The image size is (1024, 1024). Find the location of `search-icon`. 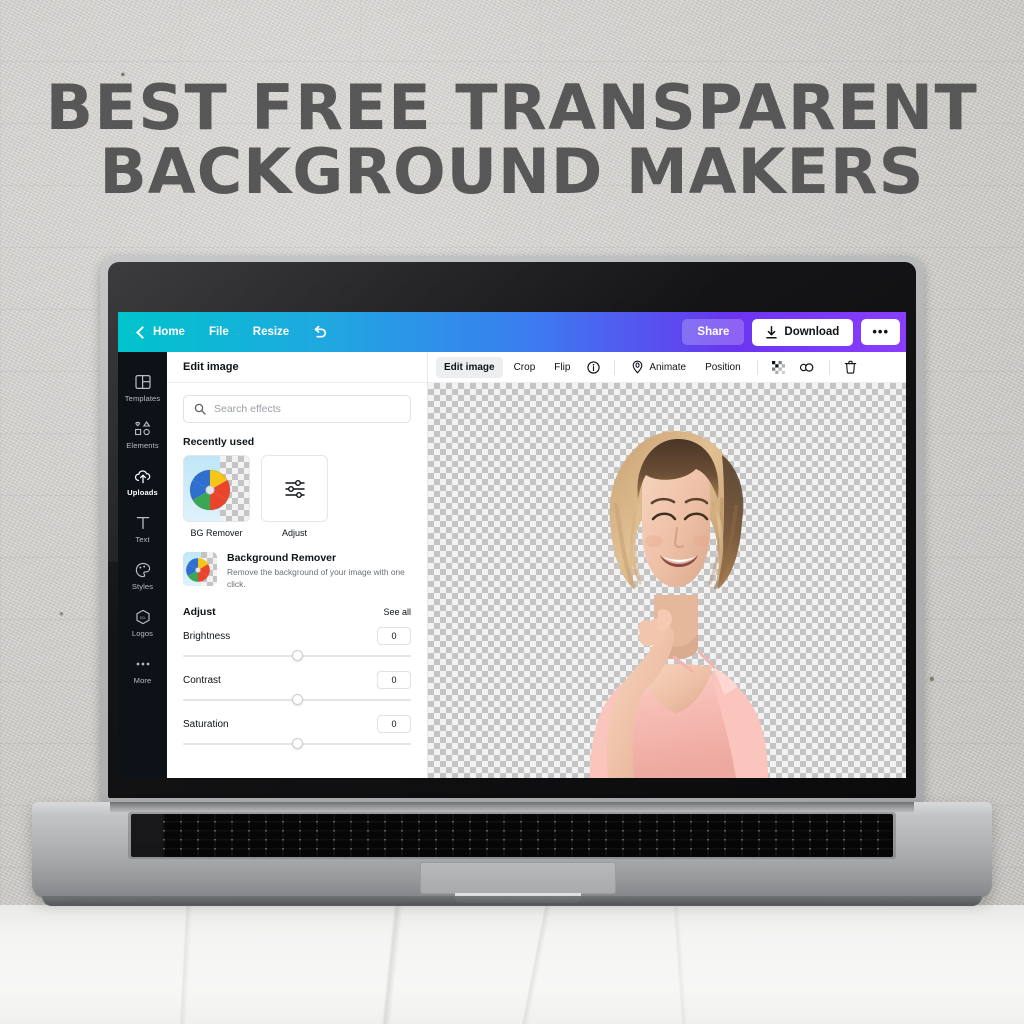

search-icon is located at coordinates (200, 409).